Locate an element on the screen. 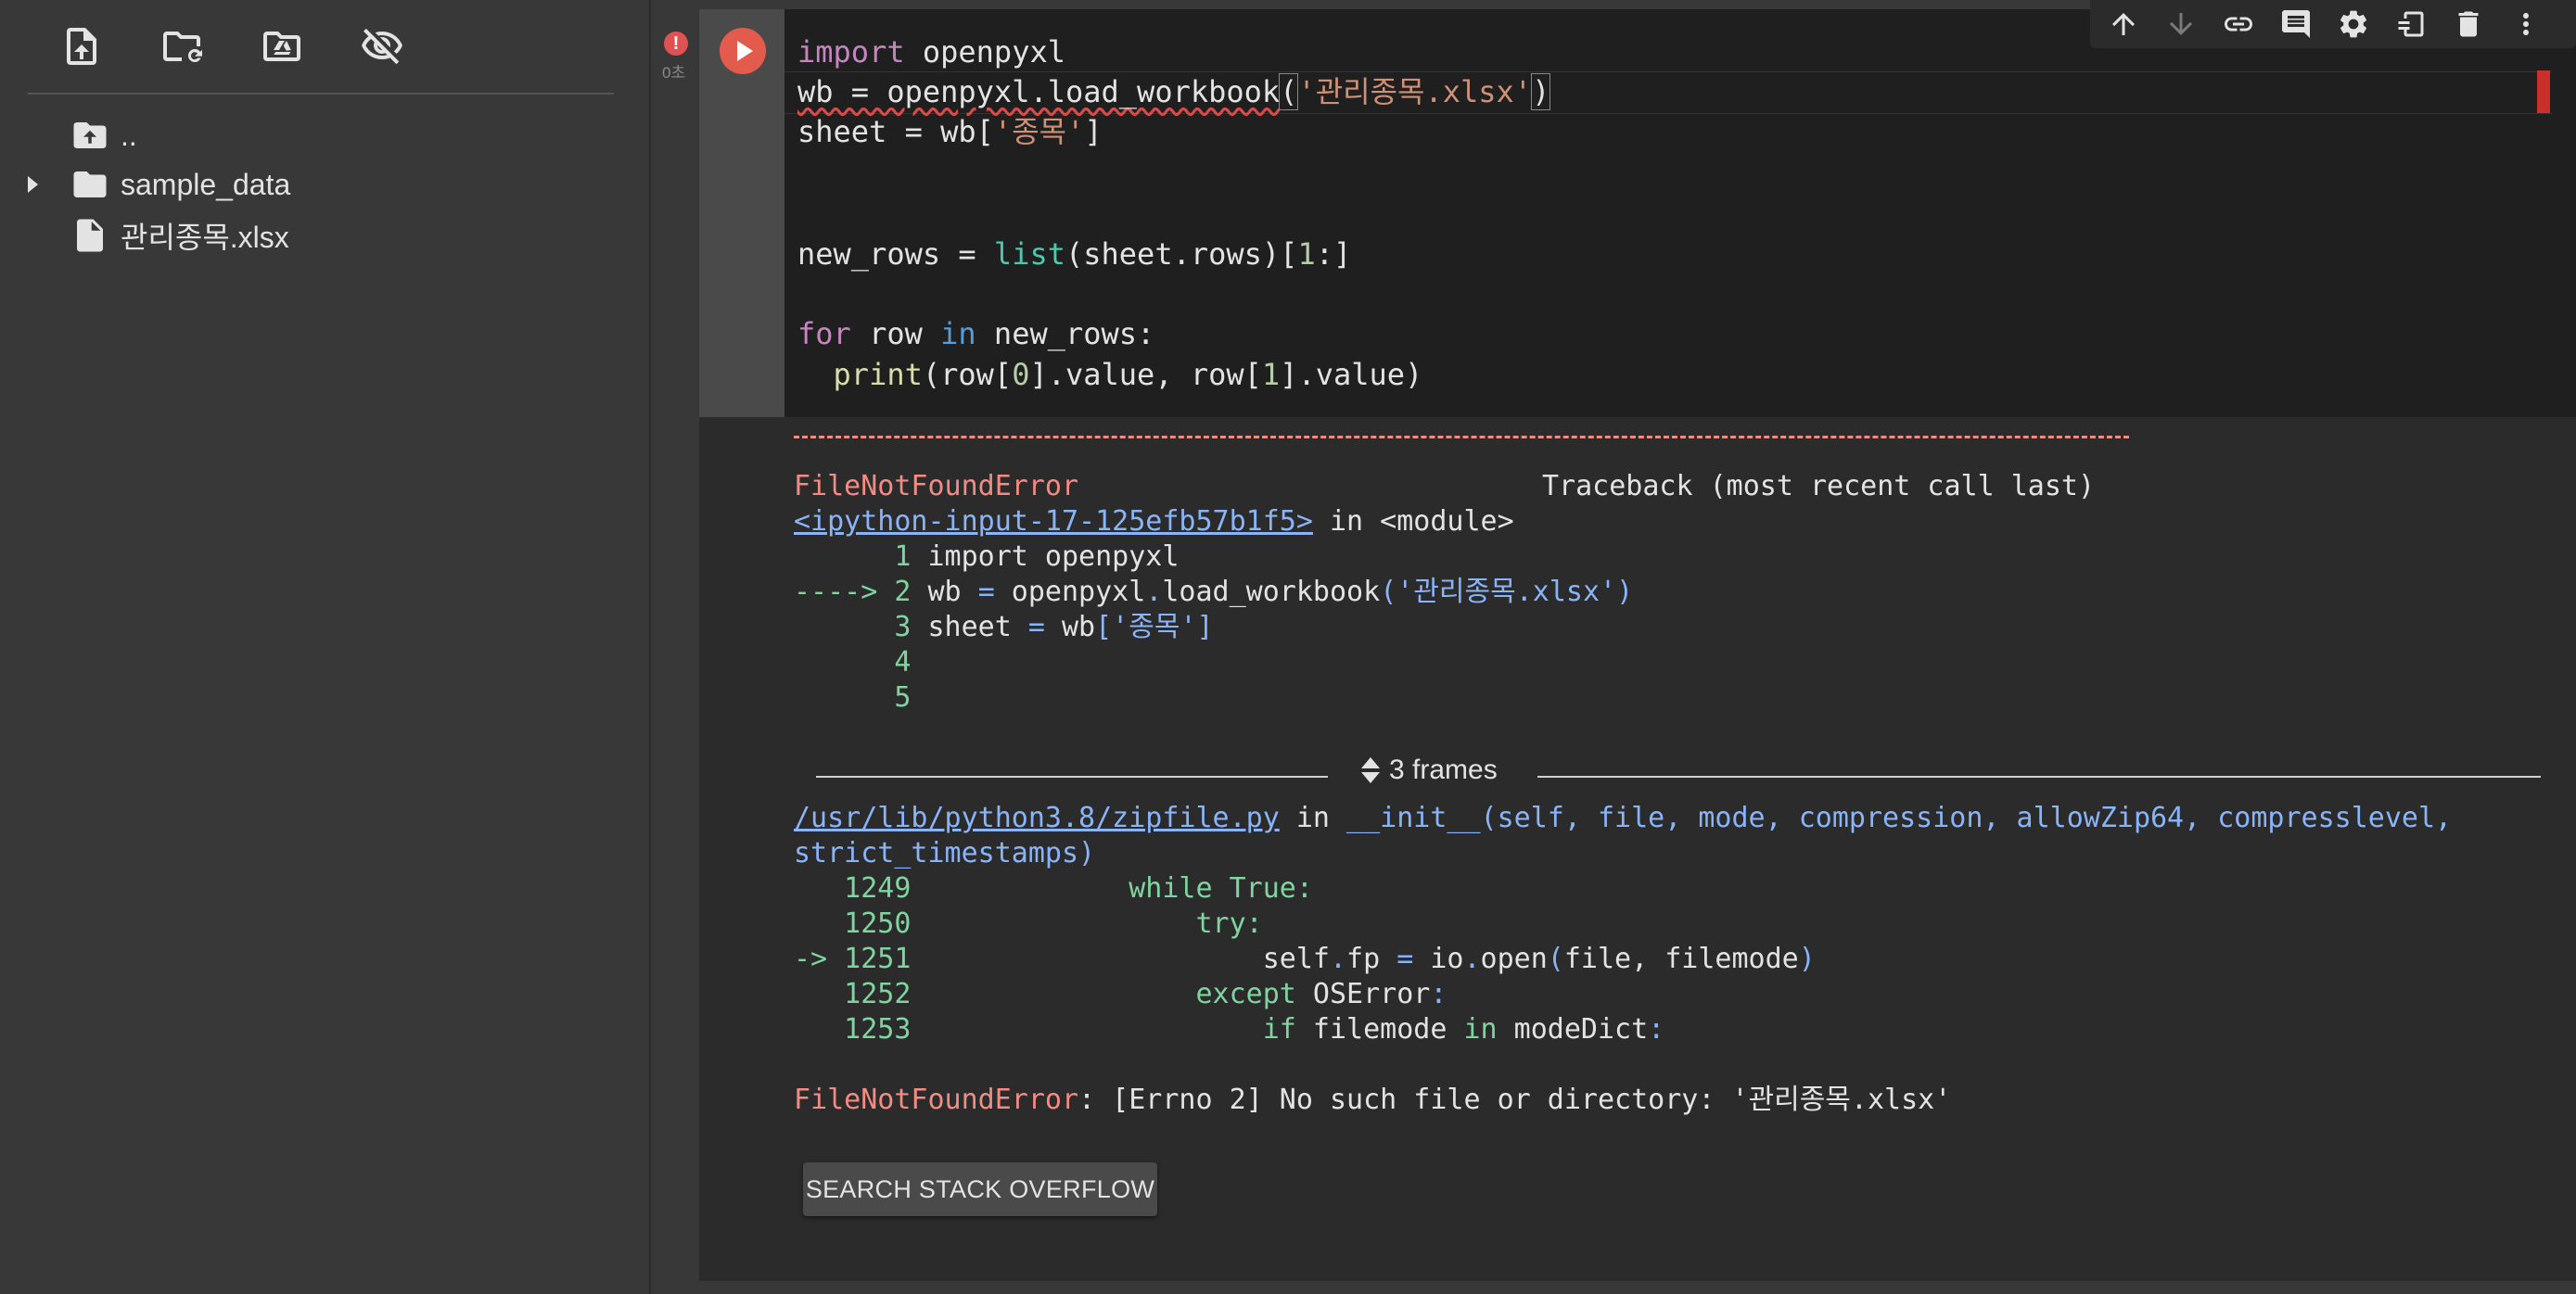  string-literal: '종목' is located at coordinates (1039, 131).